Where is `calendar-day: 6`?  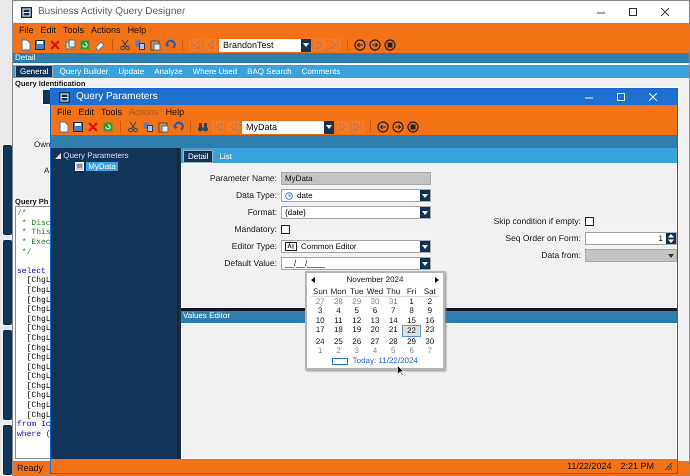 calendar-day: 6 is located at coordinates (411, 351).